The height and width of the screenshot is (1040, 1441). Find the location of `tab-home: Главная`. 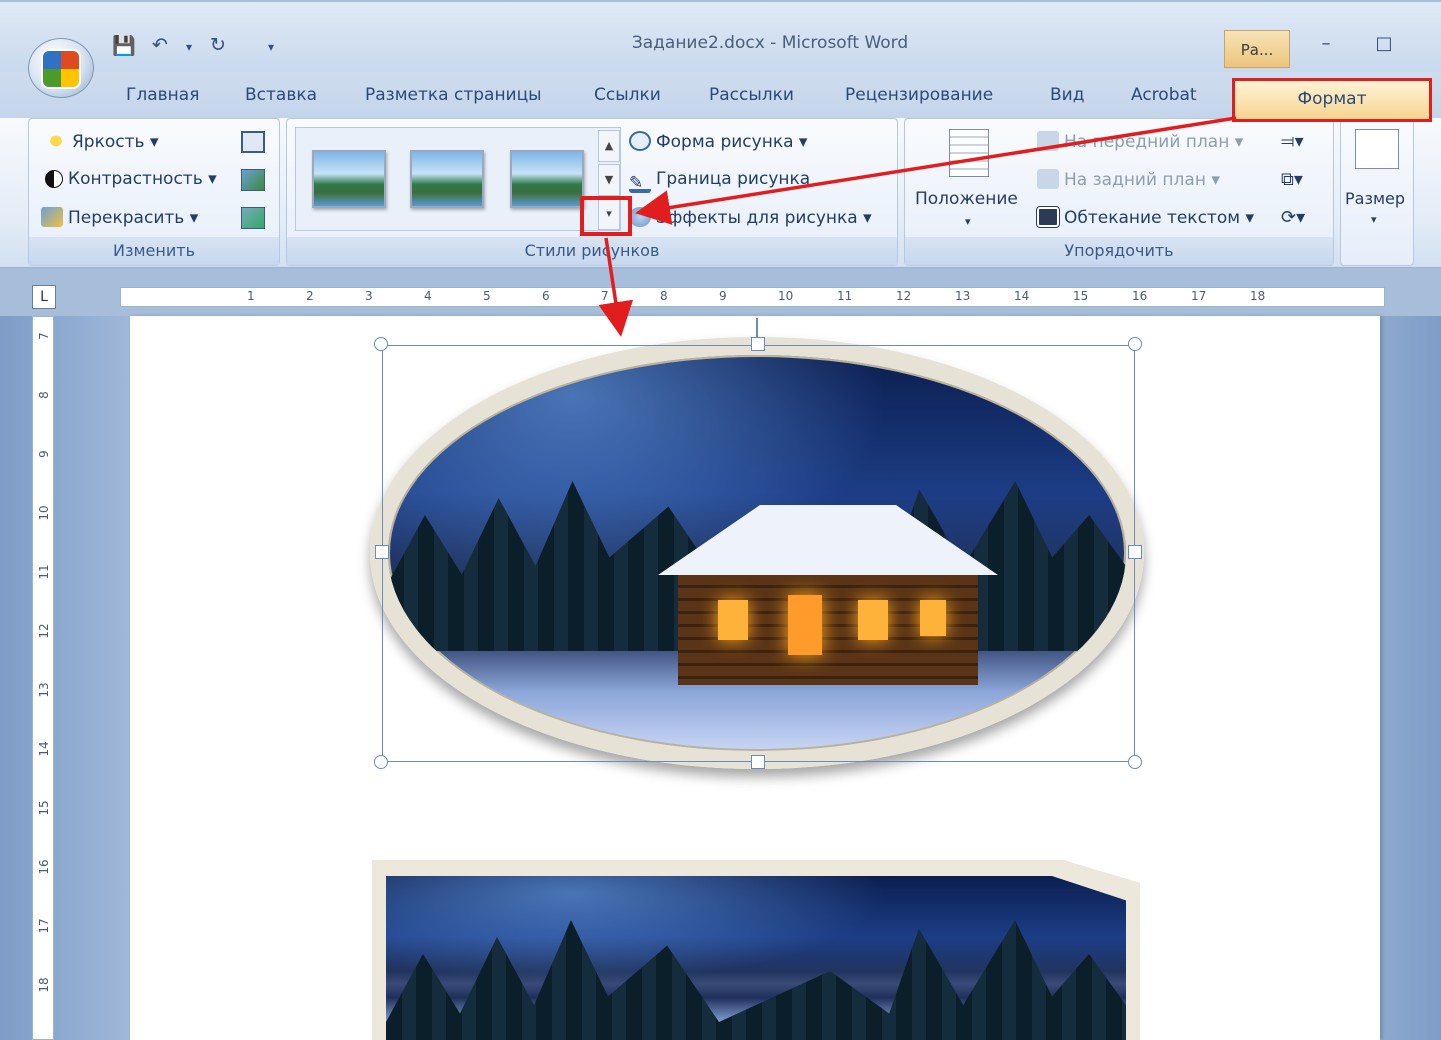

tab-home: Главная is located at coordinates (162, 95).